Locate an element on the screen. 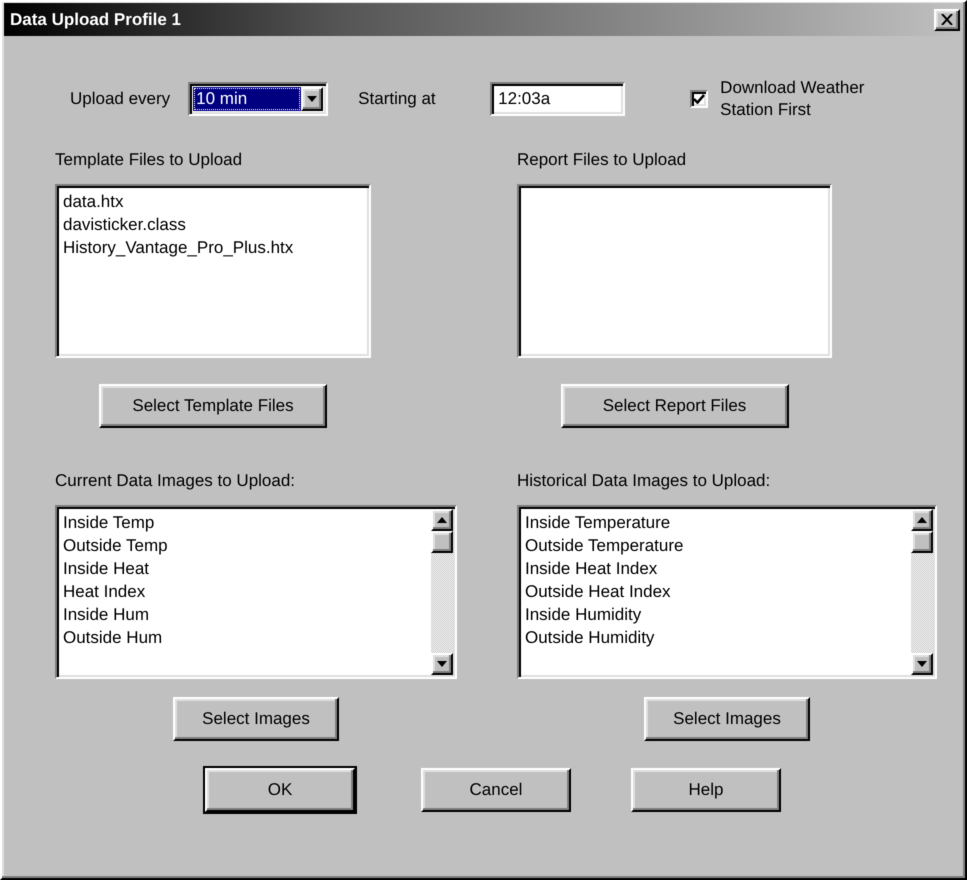 The image size is (967, 880). starting-at-label: Starting at is located at coordinates (397, 99).